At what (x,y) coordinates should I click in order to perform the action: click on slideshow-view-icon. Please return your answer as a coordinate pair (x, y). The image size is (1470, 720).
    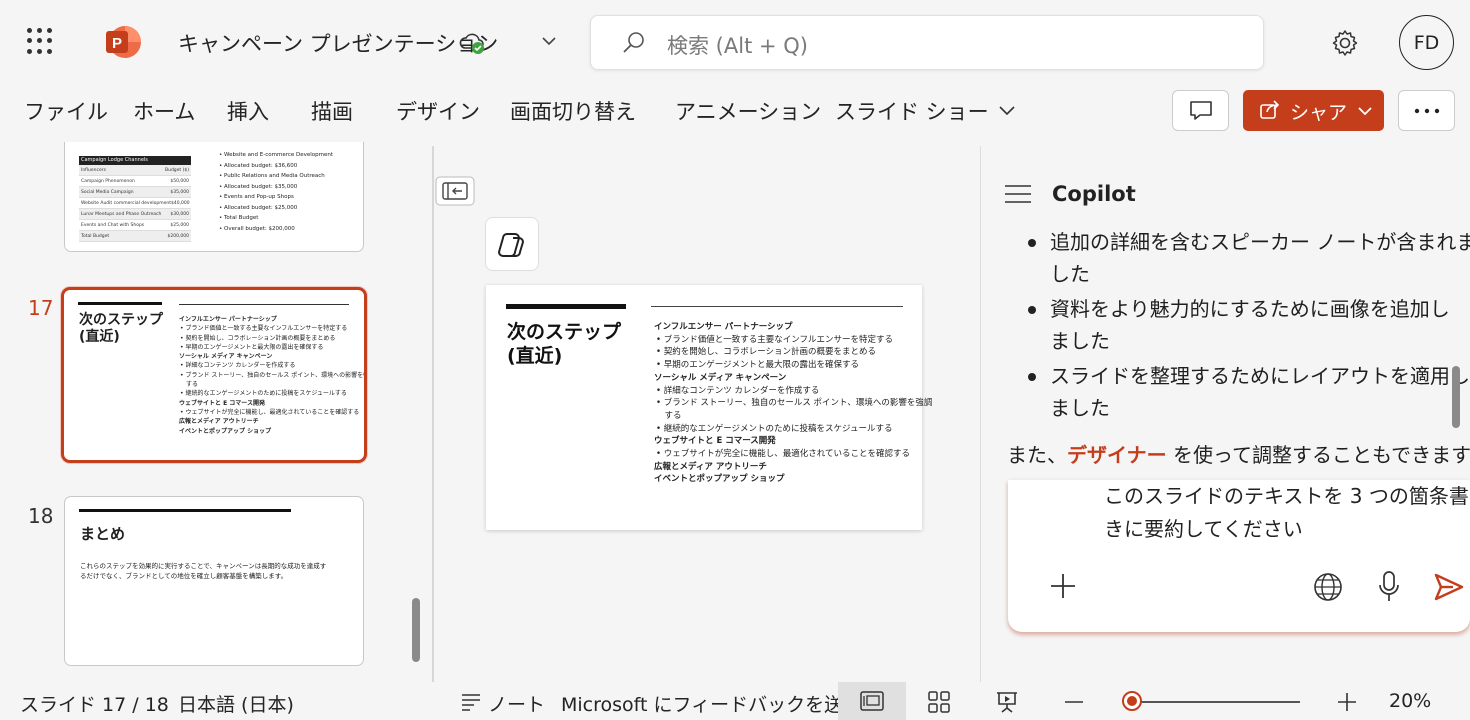
    Looking at the image, I should click on (1007, 702).